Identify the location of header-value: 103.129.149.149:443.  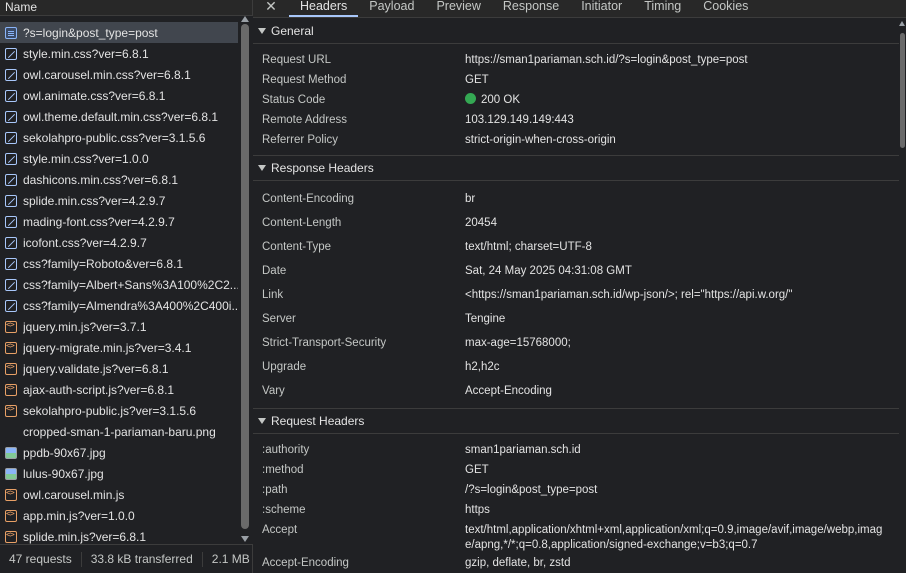
(682, 120).